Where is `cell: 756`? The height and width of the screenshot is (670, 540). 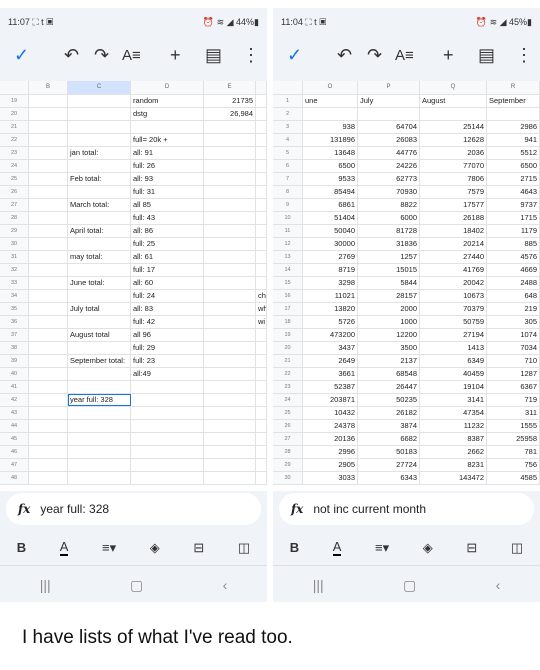
cell: 756 is located at coordinates (513, 465).